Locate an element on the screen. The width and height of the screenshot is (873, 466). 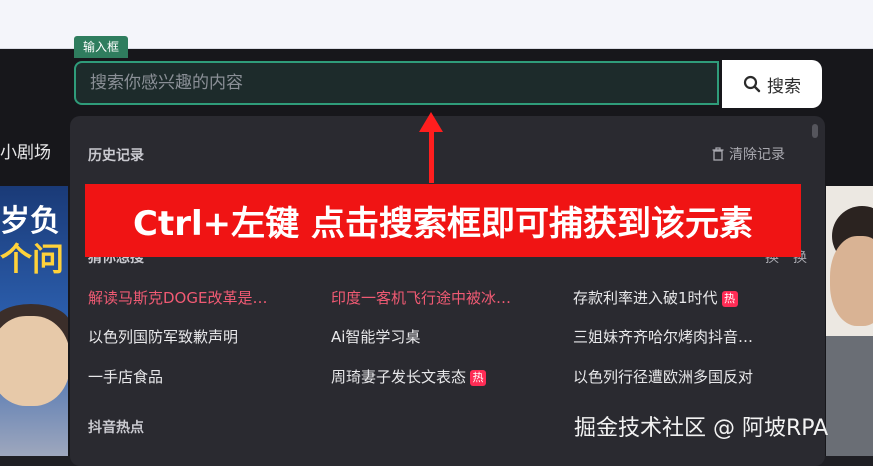
search-button: 搜索 is located at coordinates (772, 84).